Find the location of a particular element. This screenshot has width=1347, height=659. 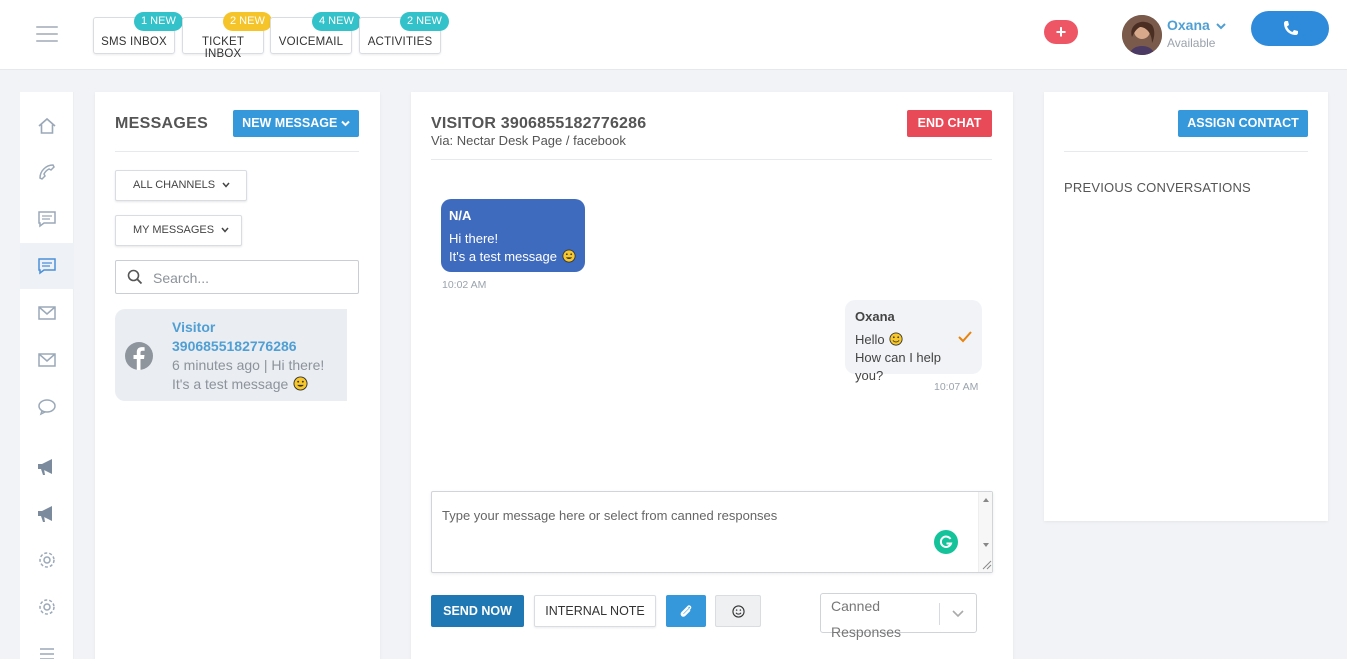

smile-icon is located at coordinates (738, 611).